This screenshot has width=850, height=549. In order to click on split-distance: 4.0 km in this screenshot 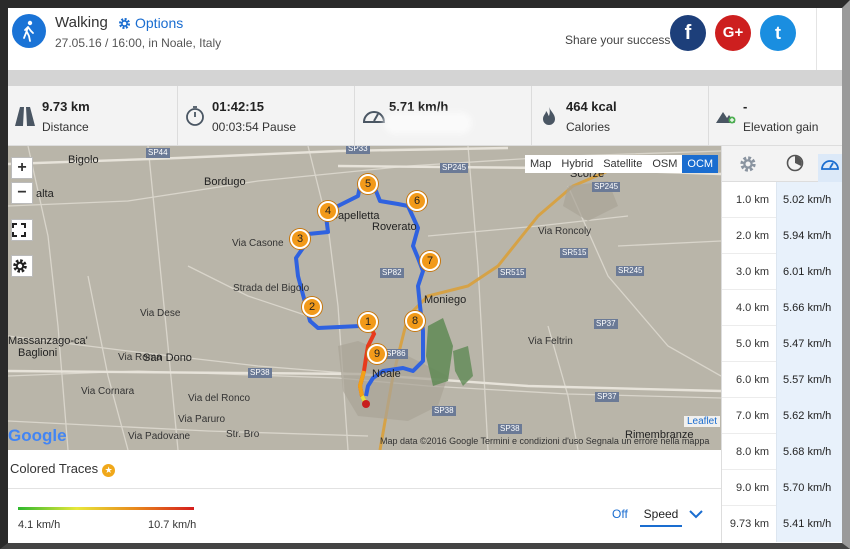, I will do `click(752, 308)`.